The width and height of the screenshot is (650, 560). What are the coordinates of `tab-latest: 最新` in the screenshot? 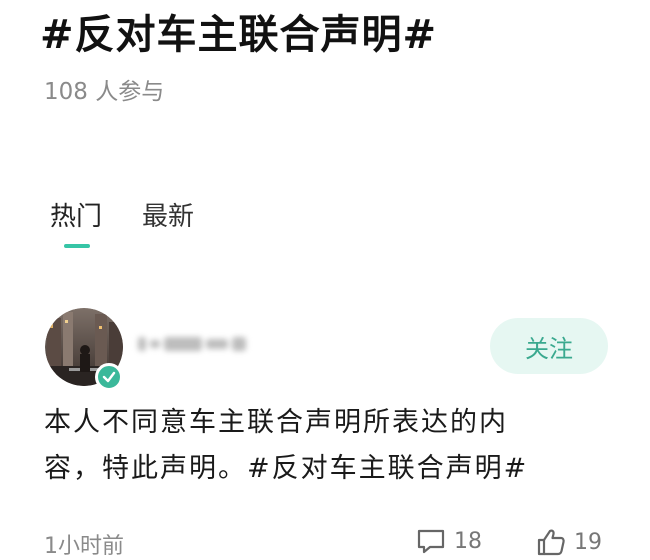 It's located at (168, 214).